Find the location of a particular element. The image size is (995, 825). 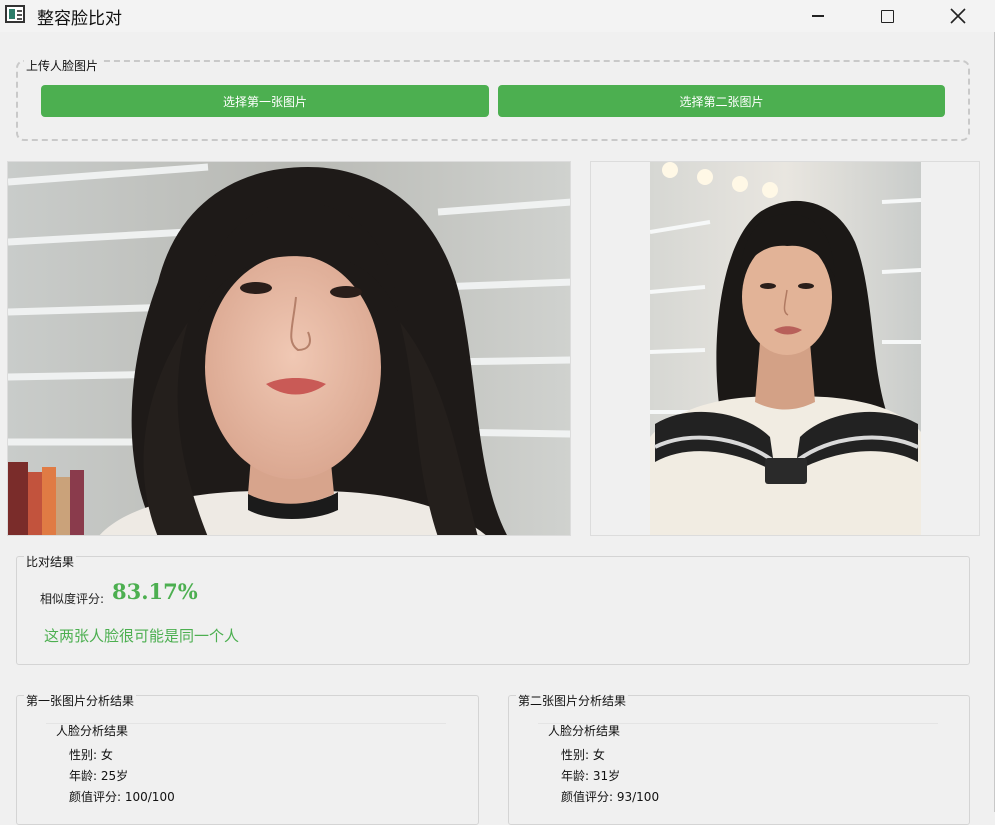

select-second-image-button: 选择第二张图片 is located at coordinates (721, 101).